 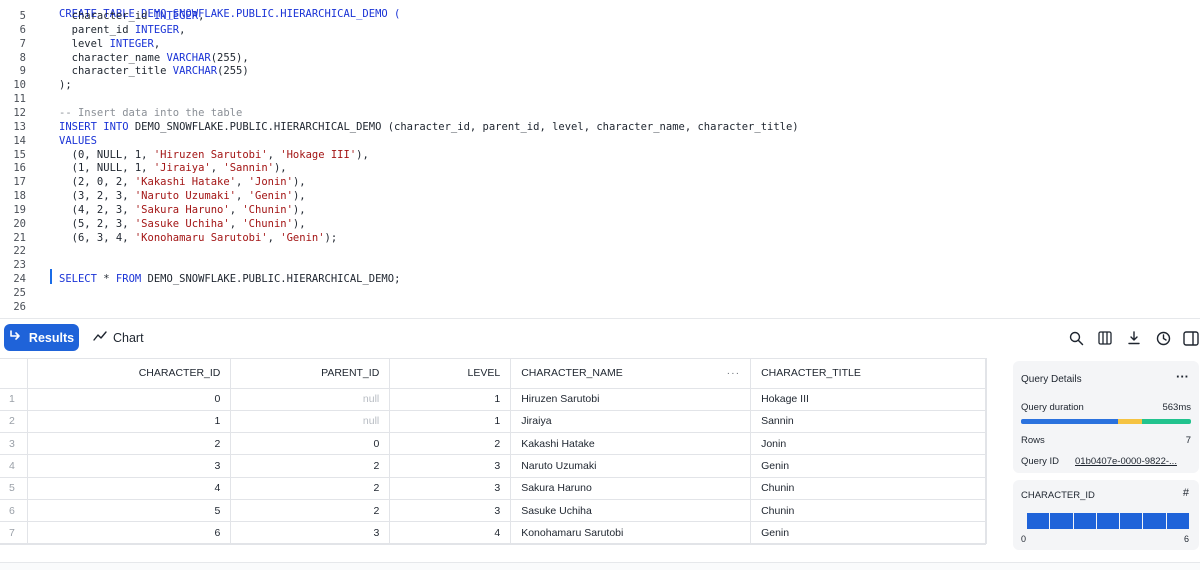 What do you see at coordinates (129, 466) in the screenshot?
I see `cell-character-id: 3` at bounding box center [129, 466].